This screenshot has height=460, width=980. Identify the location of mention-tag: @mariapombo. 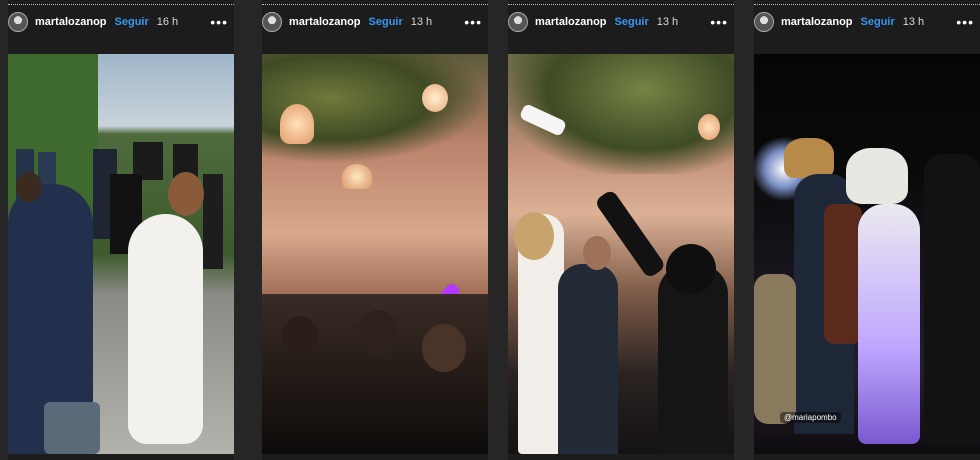
(810, 417).